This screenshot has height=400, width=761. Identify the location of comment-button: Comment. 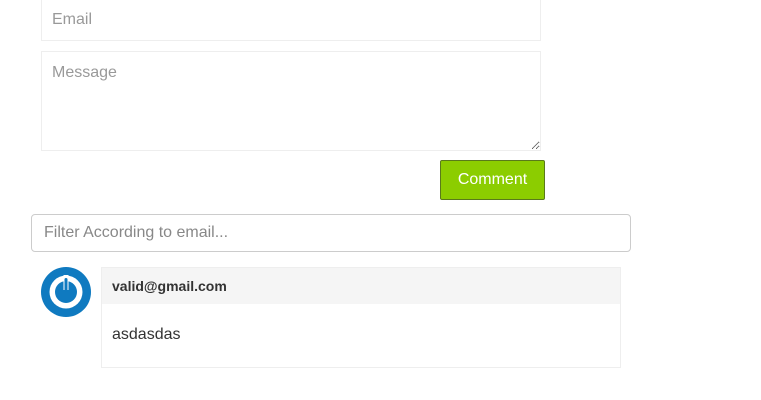
(492, 180).